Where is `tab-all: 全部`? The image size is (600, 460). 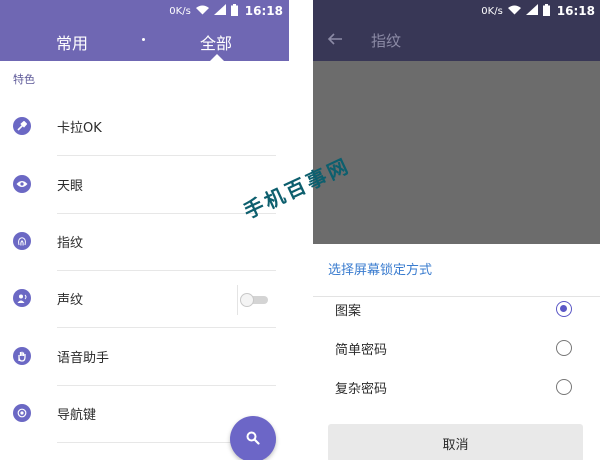
tab-all: 全部 is located at coordinates (216, 42).